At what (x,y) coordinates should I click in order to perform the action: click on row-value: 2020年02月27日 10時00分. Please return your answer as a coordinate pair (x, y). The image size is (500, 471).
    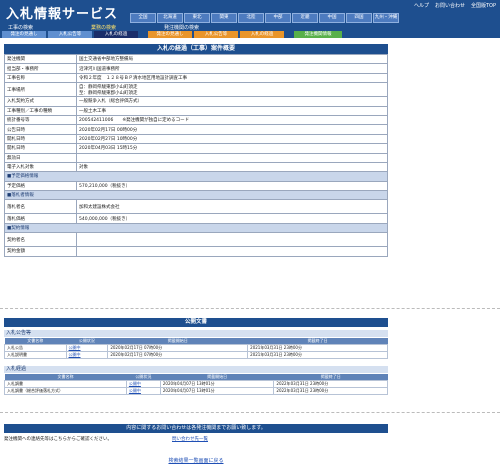
    Looking at the image, I should click on (232, 139).